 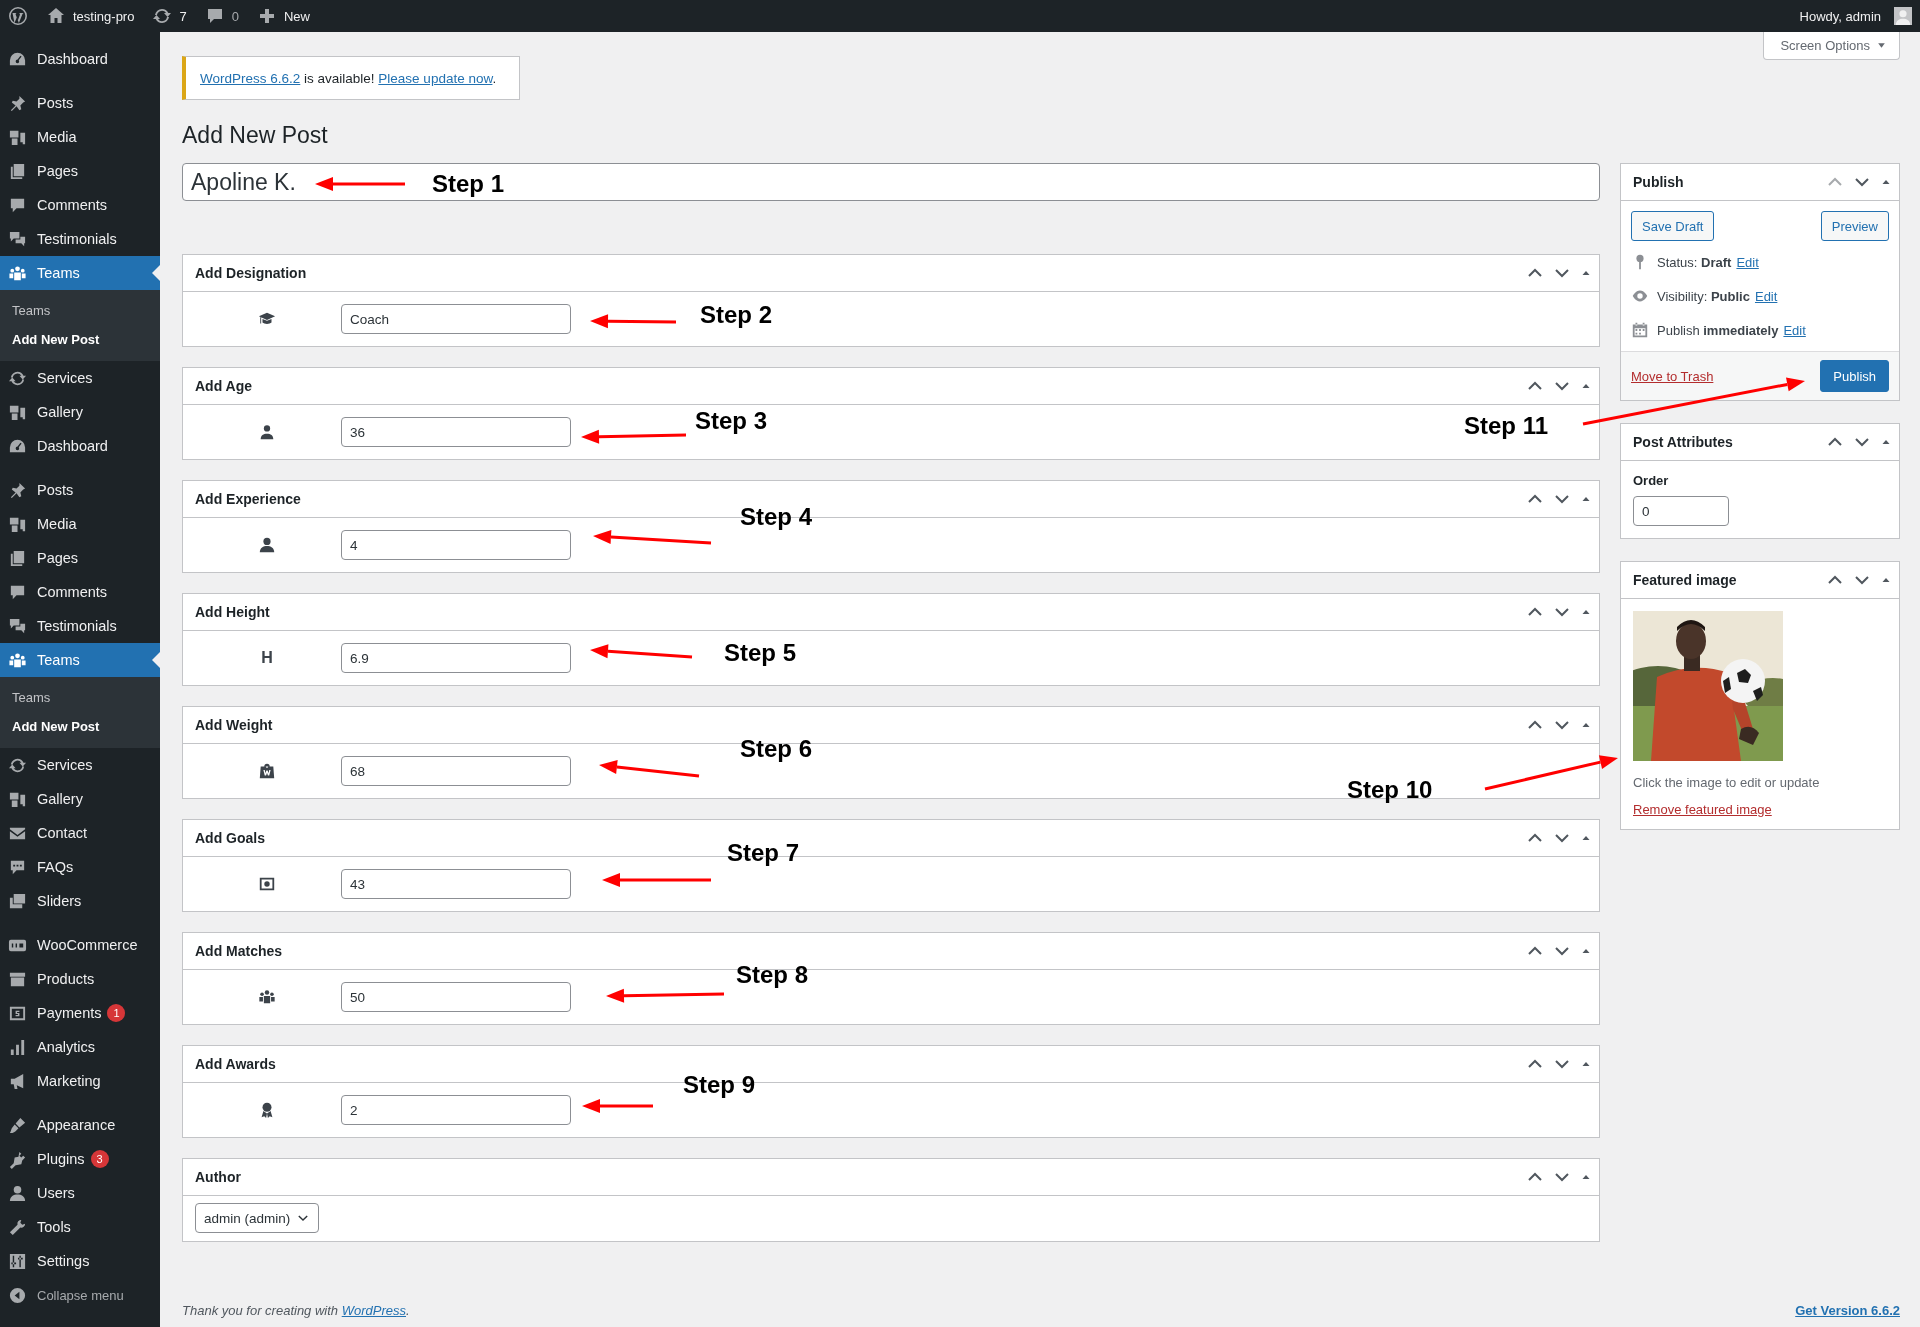 What do you see at coordinates (1681, 511) in the screenshot?
I see `order-field: 0` at bounding box center [1681, 511].